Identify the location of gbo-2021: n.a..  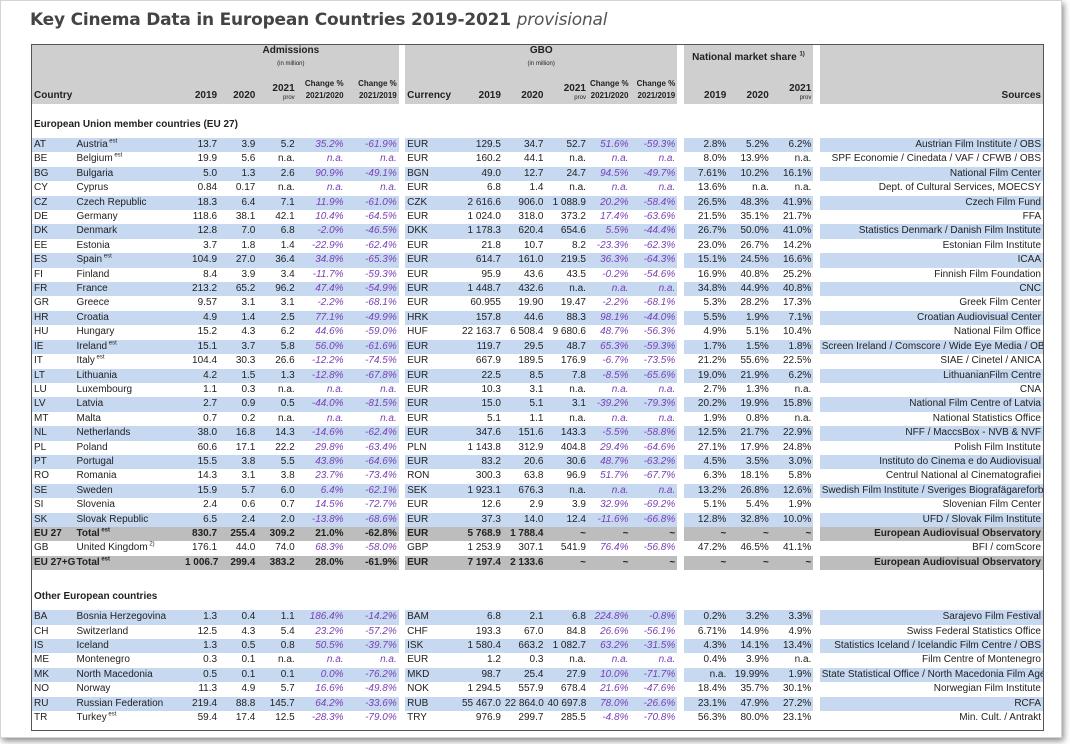
(566, 159).